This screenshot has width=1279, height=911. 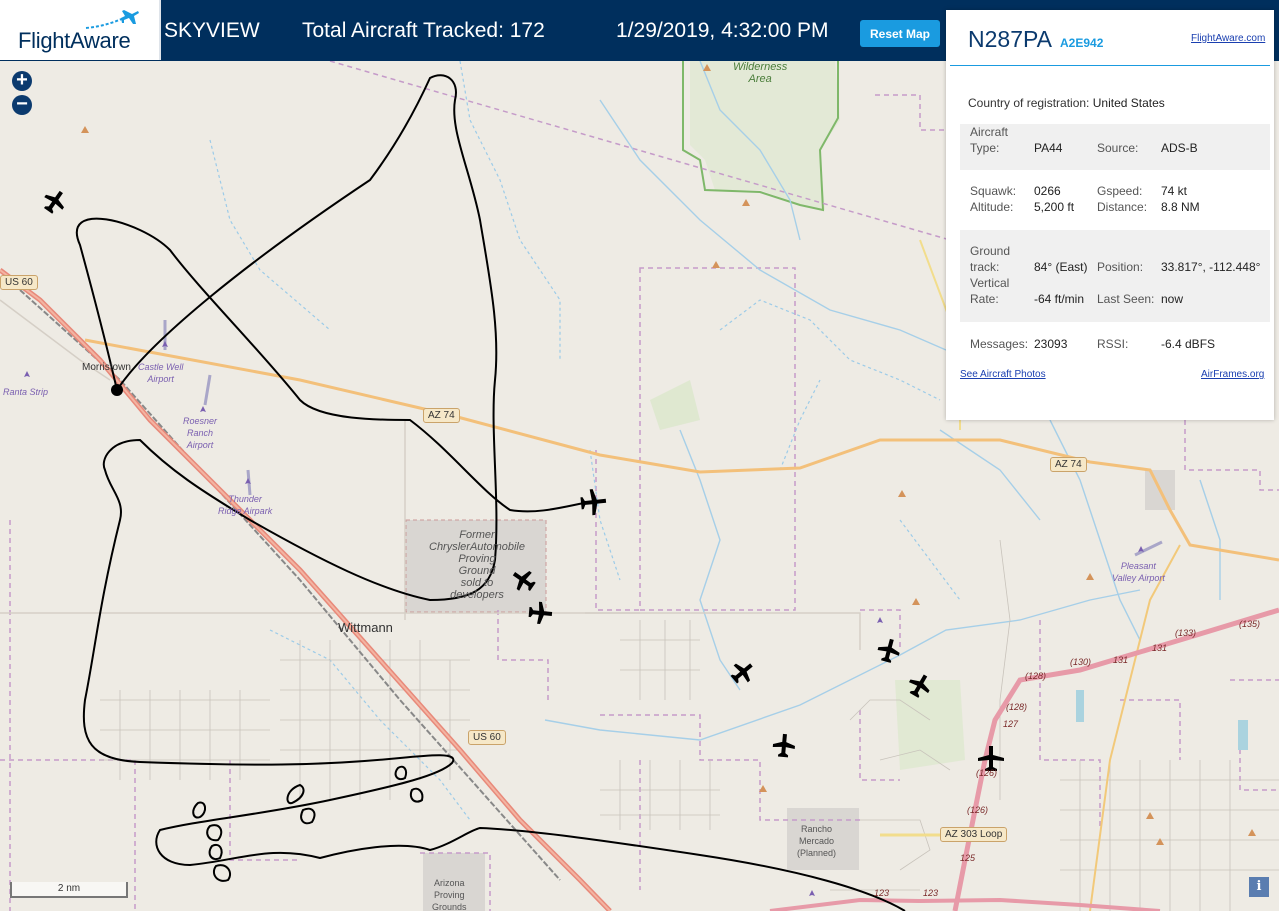 I want to click on zoom-out-button: −, so click(x=22, y=104).